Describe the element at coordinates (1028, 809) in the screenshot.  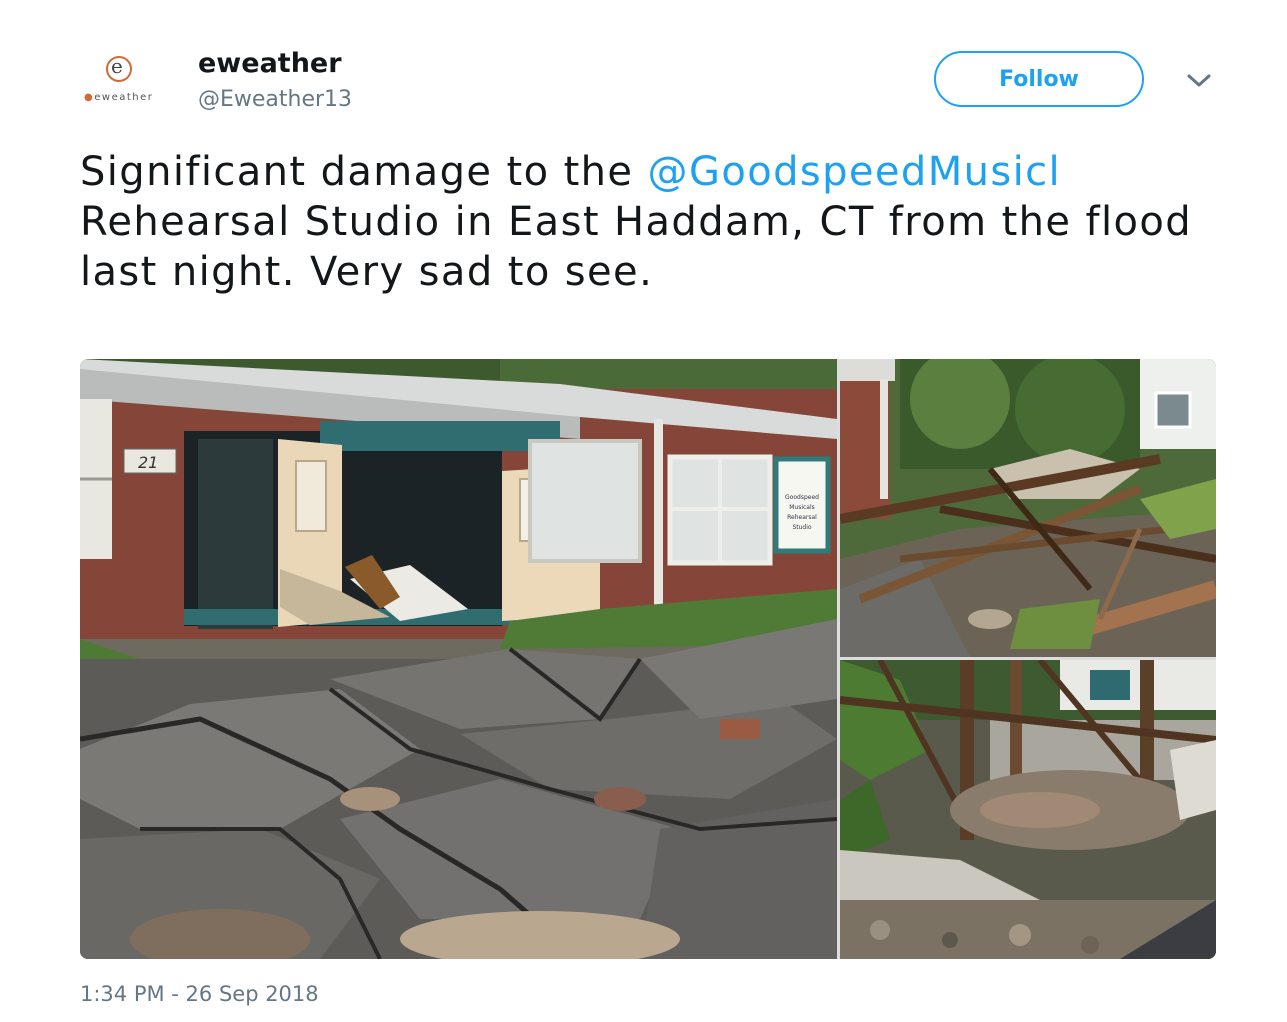
I see `photo-washed-ground` at that location.